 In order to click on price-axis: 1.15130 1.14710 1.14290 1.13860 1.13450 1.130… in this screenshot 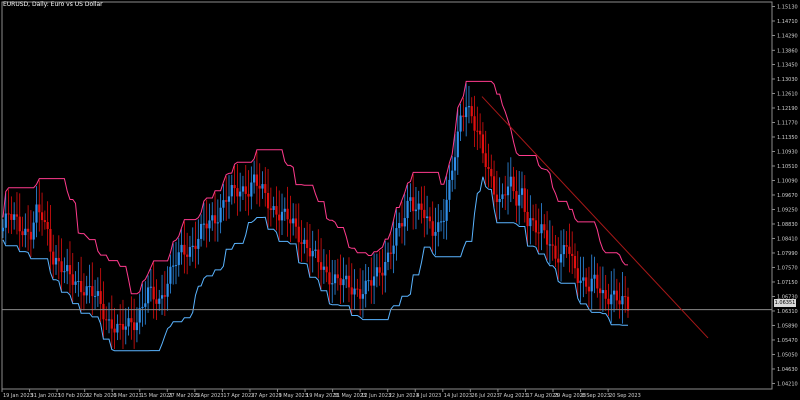, I will do `click(785, 195)`.